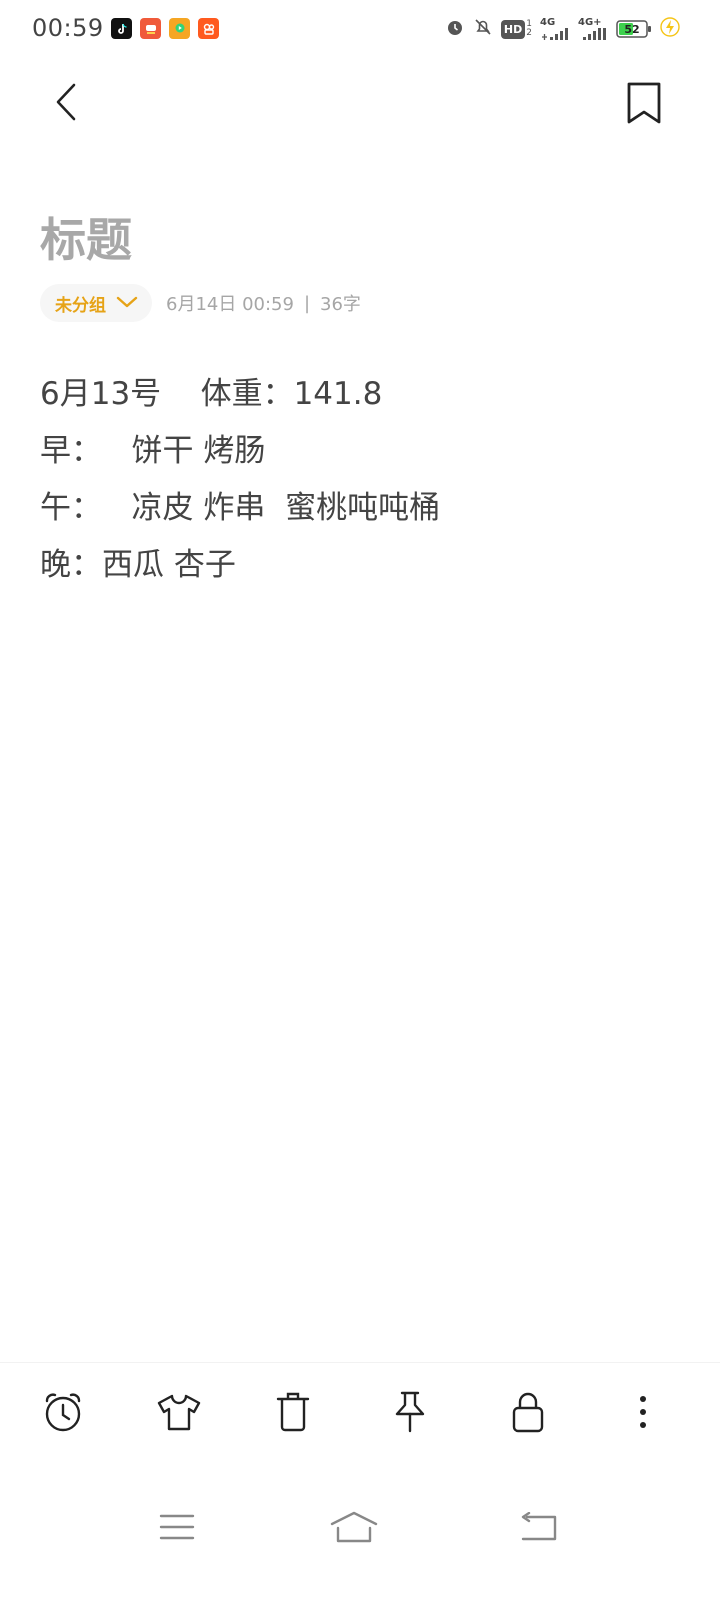  I want to click on note-line: 早： 饼干 烤肠, so click(153, 451).